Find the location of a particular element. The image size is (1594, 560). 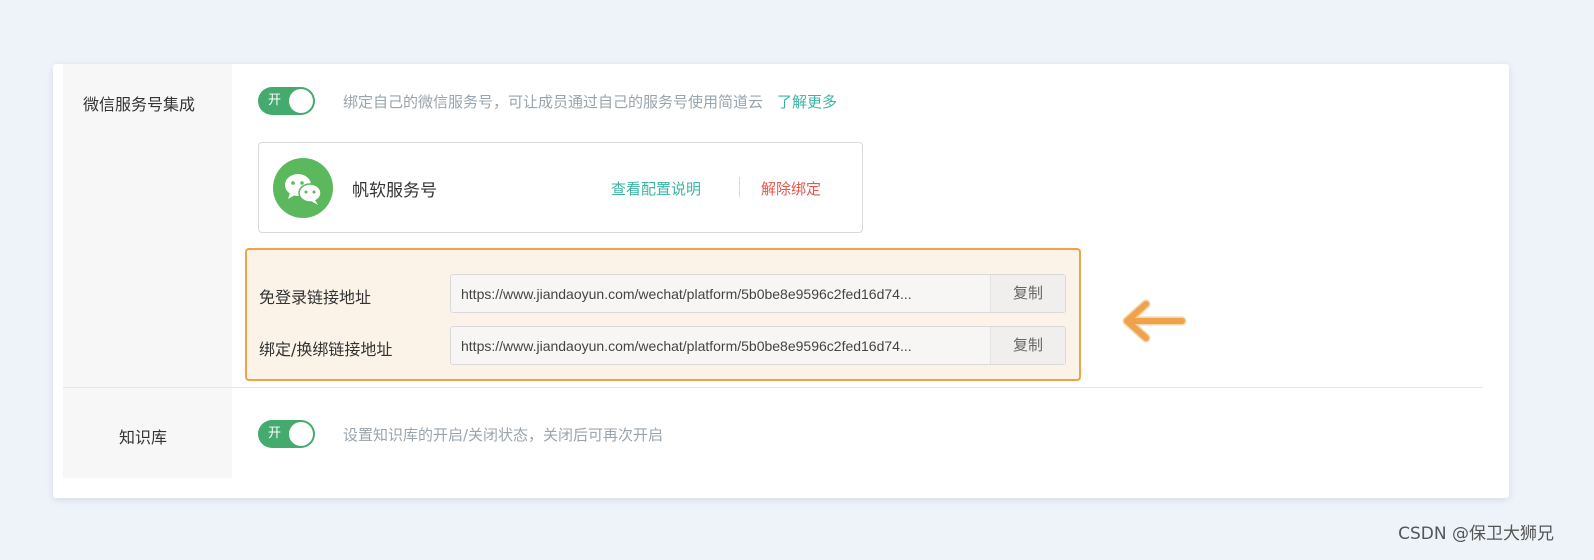

knowledge-base-toggle: 开 is located at coordinates (286, 434).